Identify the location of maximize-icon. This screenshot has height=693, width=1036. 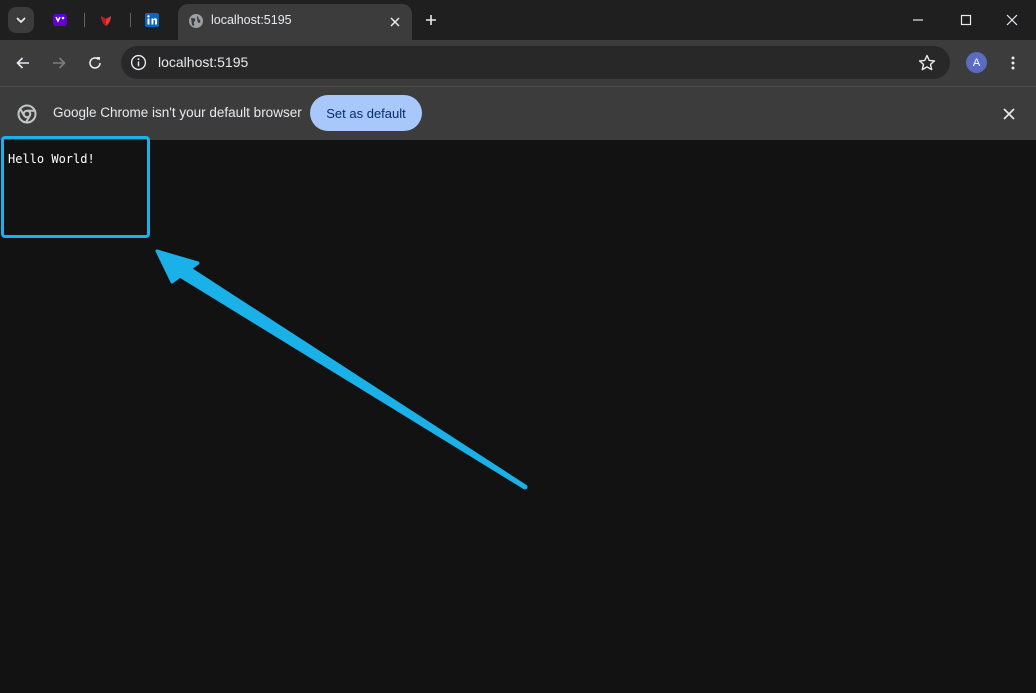
(966, 20).